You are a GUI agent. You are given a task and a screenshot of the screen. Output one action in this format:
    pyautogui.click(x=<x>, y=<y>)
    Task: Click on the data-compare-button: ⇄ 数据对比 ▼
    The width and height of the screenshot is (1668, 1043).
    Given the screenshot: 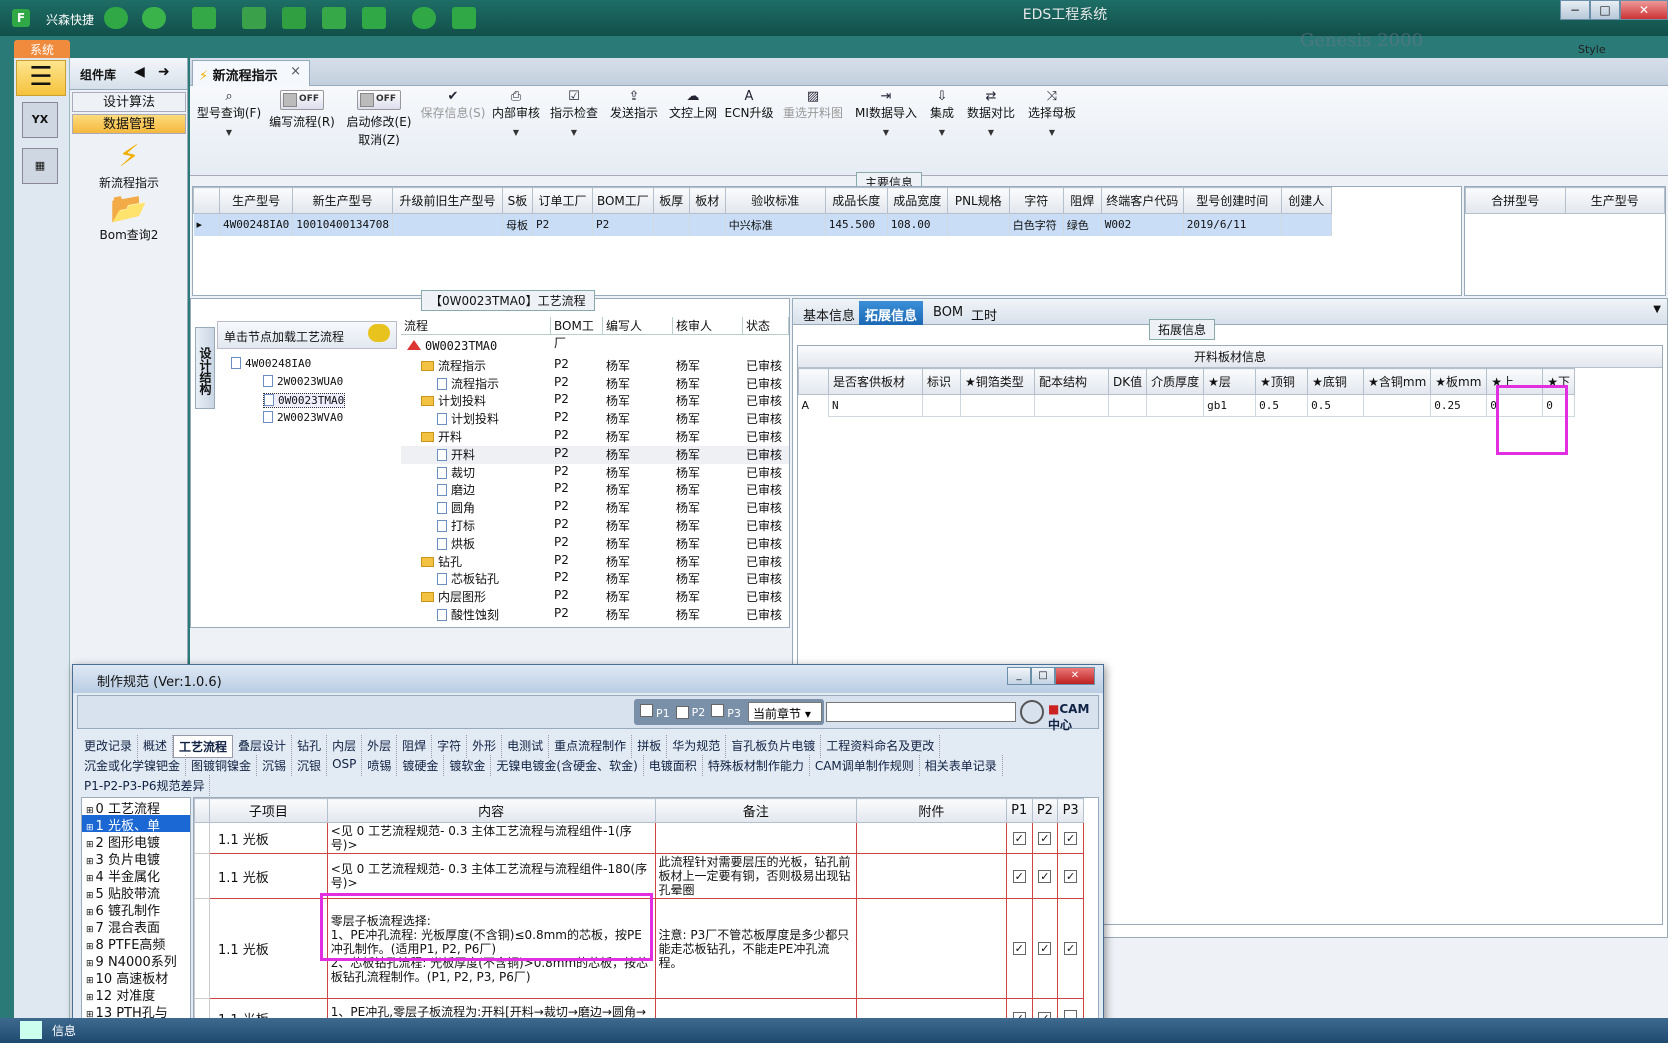 What is the action you would take?
    pyautogui.click(x=991, y=130)
    